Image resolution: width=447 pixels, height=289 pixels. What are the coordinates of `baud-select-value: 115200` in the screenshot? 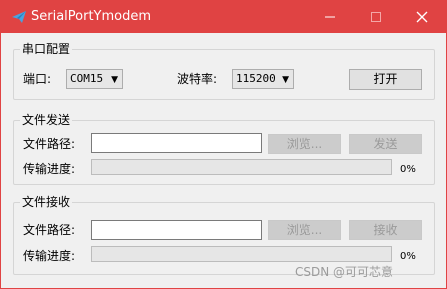 It's located at (256, 78).